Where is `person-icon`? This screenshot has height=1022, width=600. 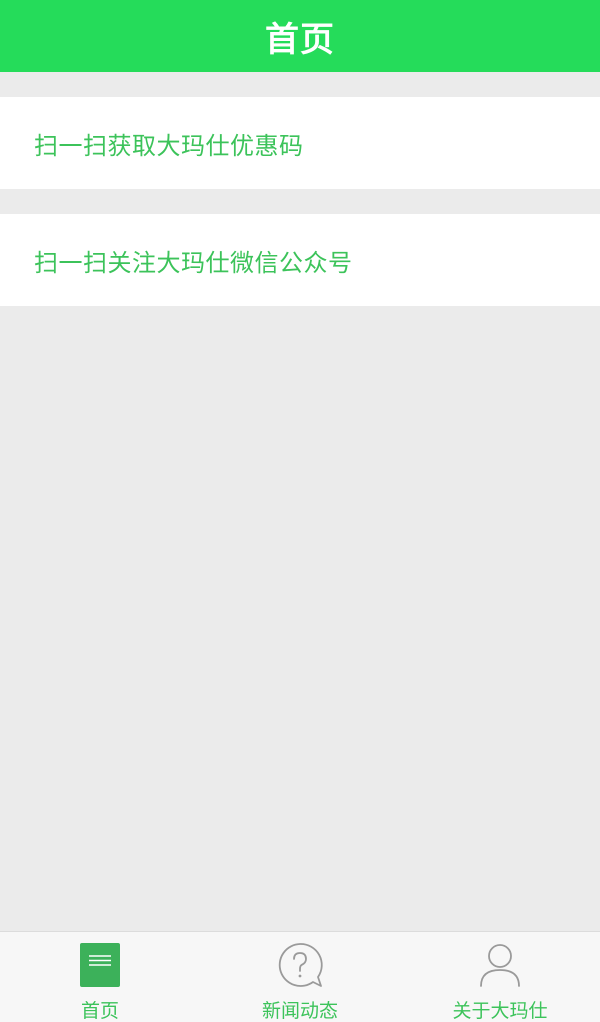 person-icon is located at coordinates (500, 965).